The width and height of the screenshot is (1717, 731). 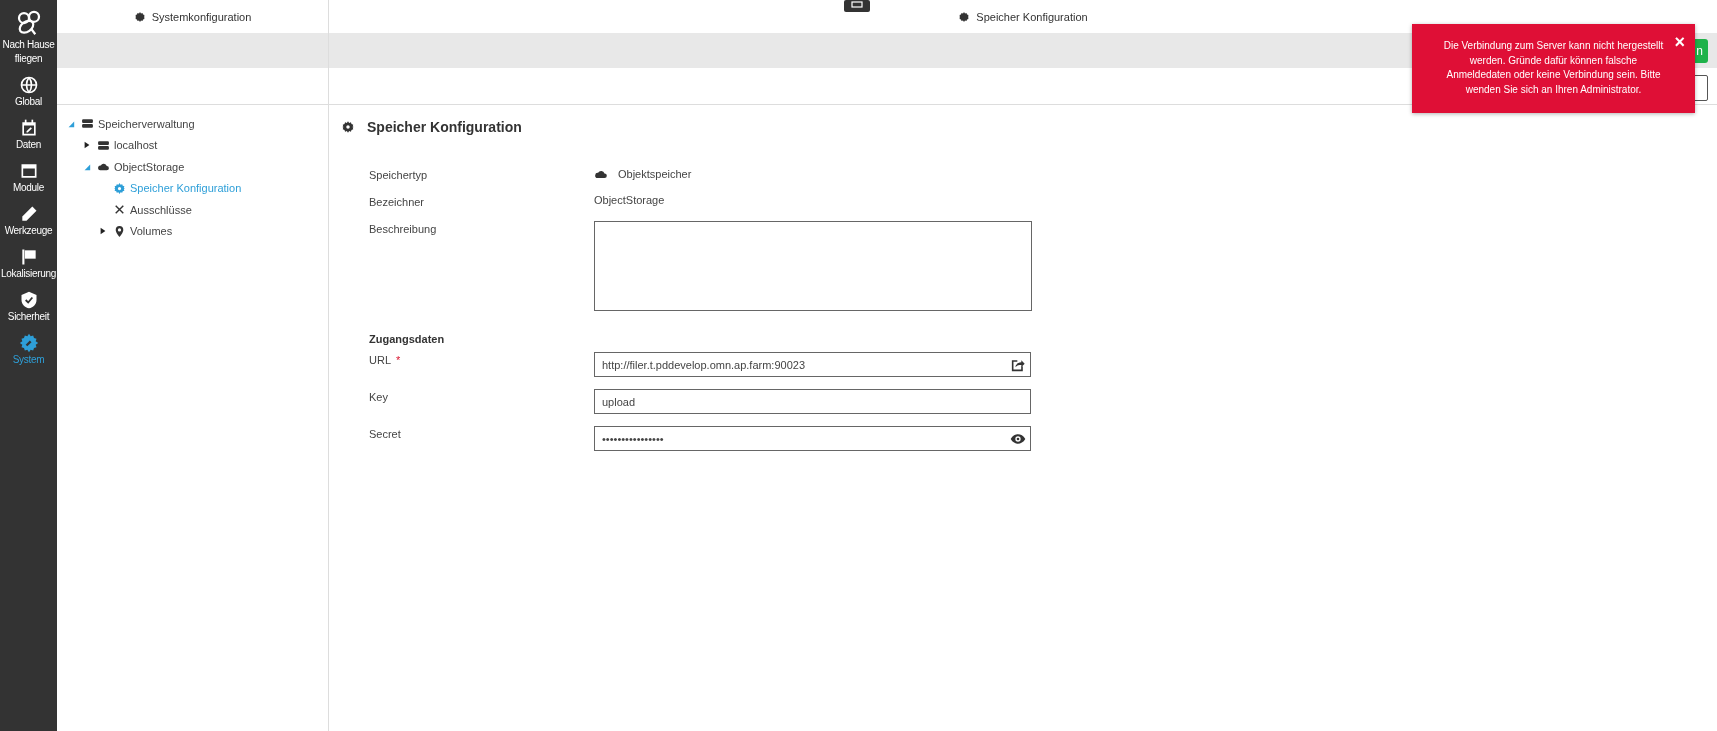 What do you see at coordinates (380, 361) in the screenshot?
I see `field-label: URL` at bounding box center [380, 361].